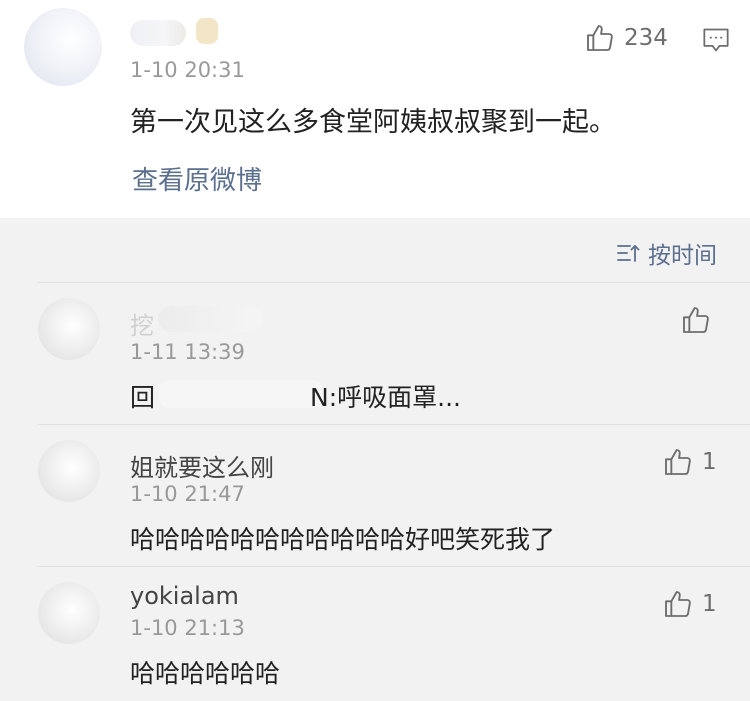 The height and width of the screenshot is (701, 750). Describe the element at coordinates (187, 494) in the screenshot. I see `reply-timestamp: 1-10 21:47` at that location.